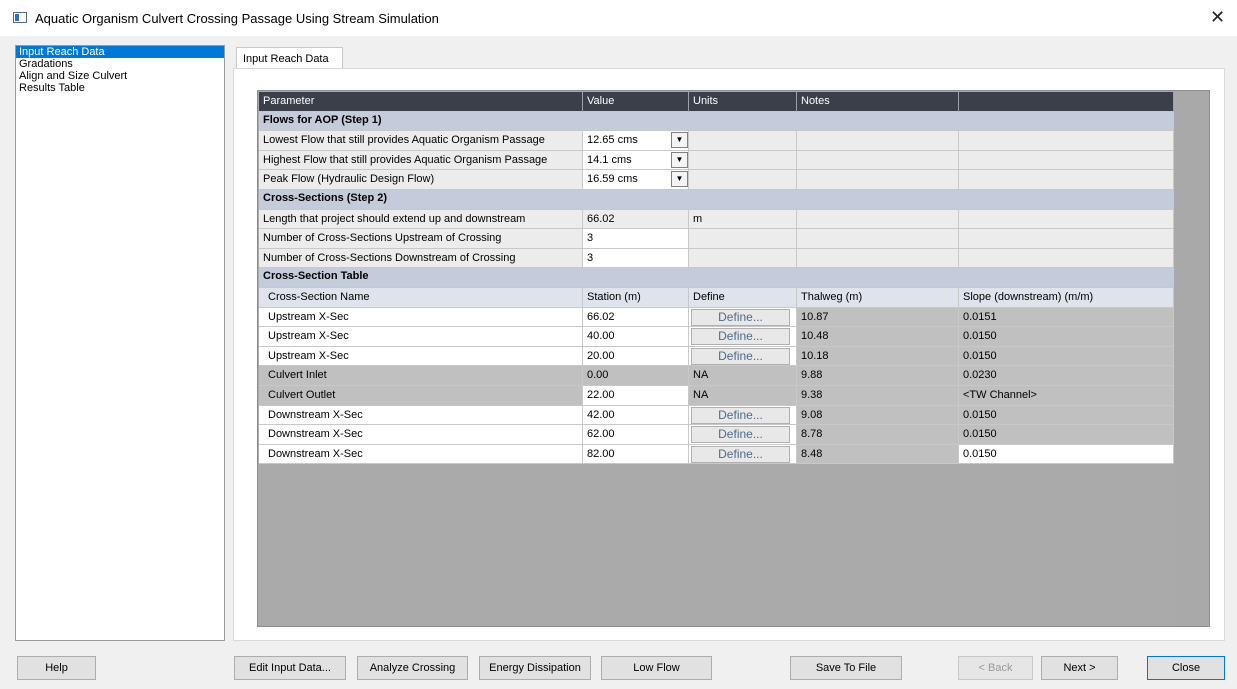 Image resolution: width=1237 pixels, height=689 pixels. I want to click on section-title: Cross-Sections (Step 2), so click(421, 200).